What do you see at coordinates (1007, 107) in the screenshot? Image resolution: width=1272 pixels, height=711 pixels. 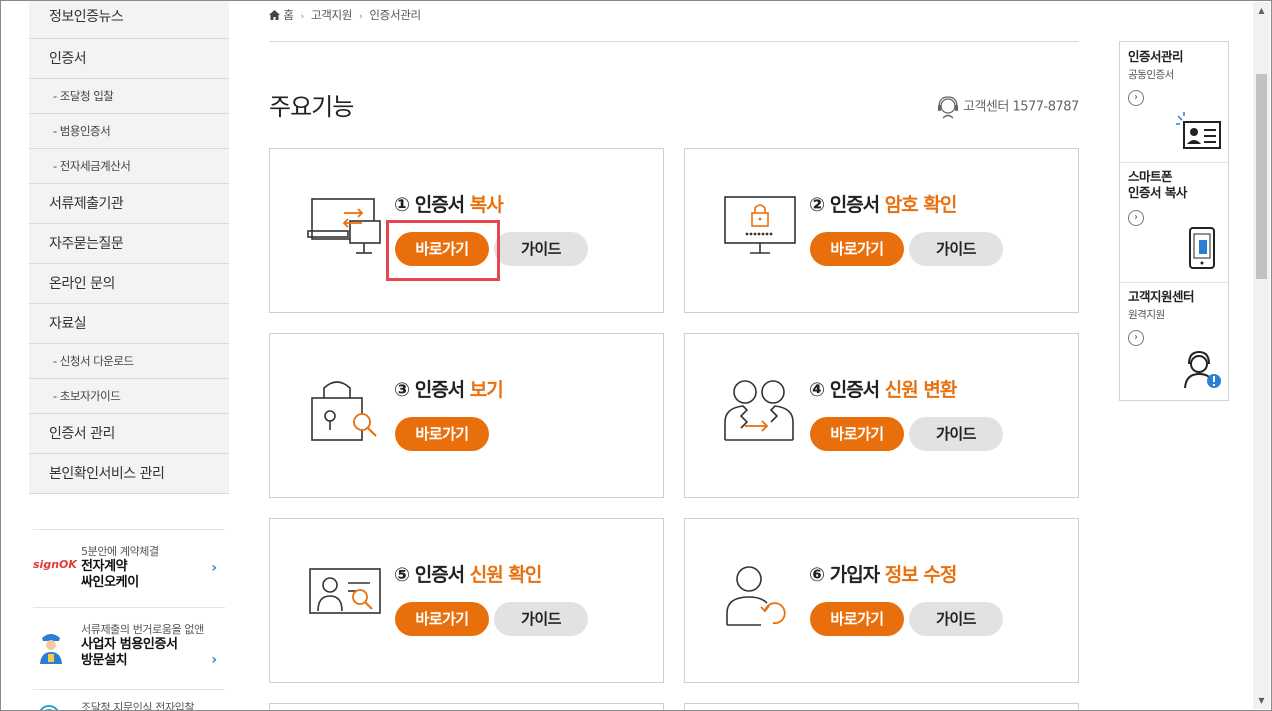 I see `callcenter-info: 고객센터 1577-8787` at bounding box center [1007, 107].